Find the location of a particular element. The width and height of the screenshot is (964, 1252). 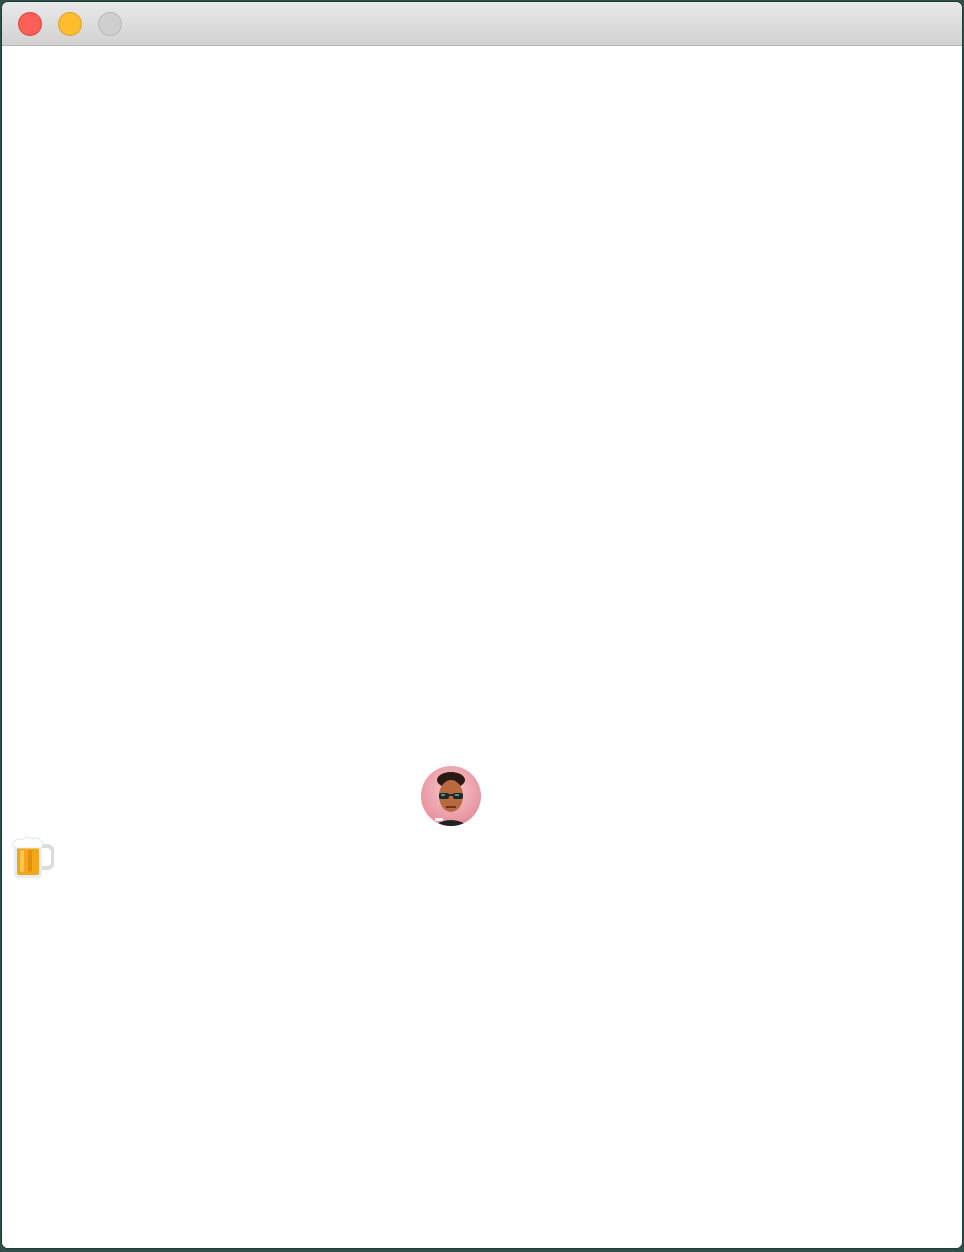

close-window-button is located at coordinates (30, 24).